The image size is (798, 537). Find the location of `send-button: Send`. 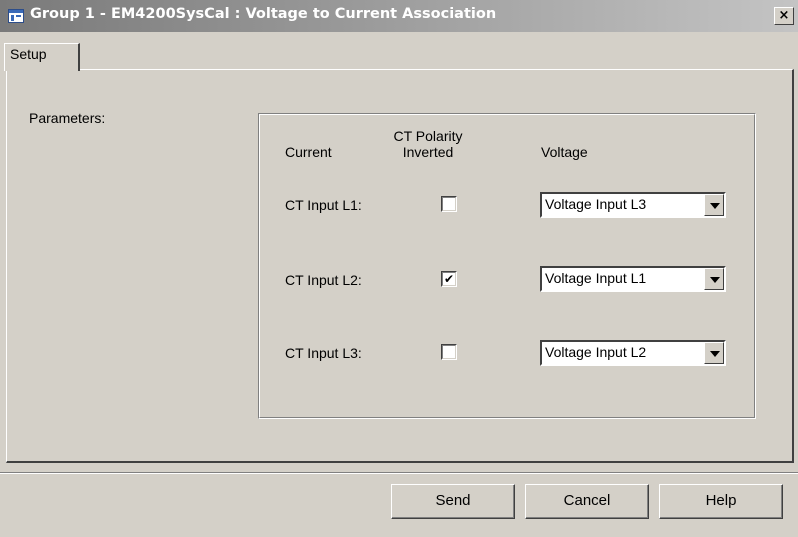

send-button: Send is located at coordinates (453, 501).